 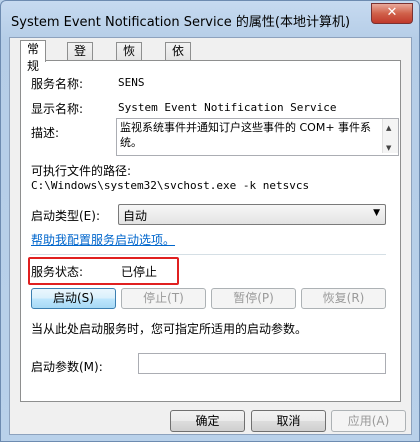 What do you see at coordinates (288, 421) in the screenshot?
I see `cancel-button: 取消` at bounding box center [288, 421].